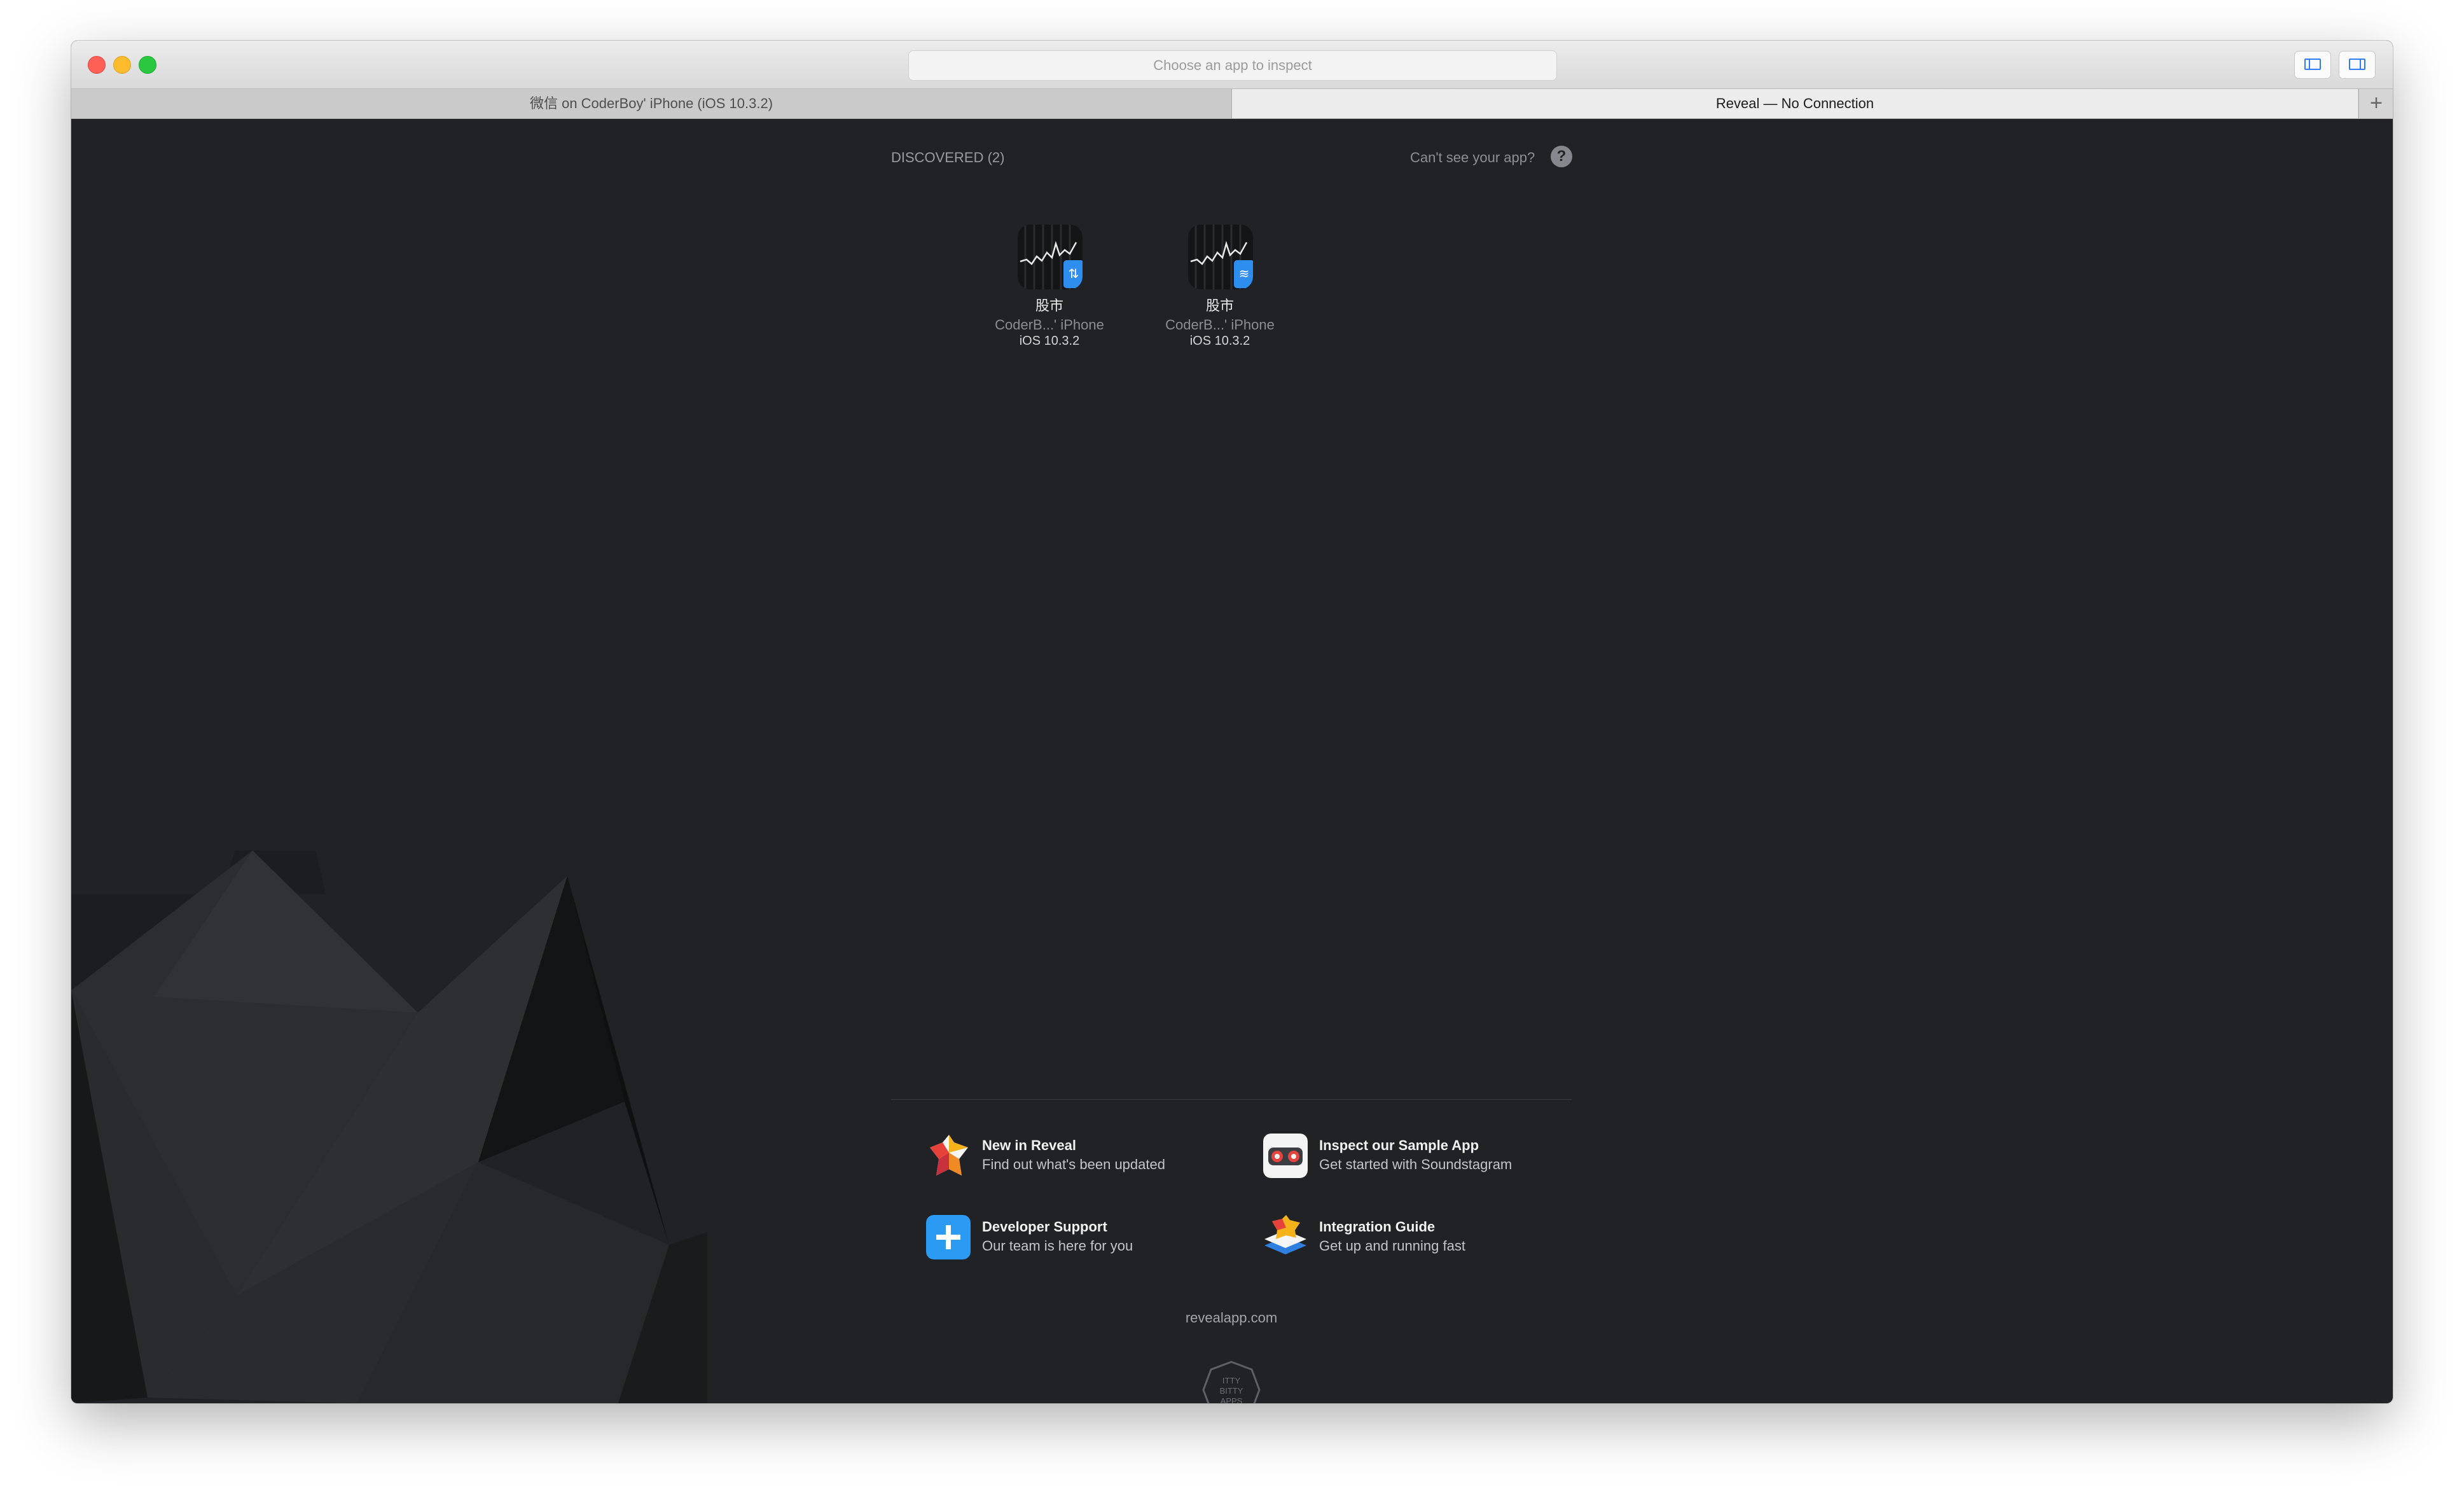 The image size is (2464, 1505). I want to click on revealapp-link: revealapp.com, so click(1232, 1318).